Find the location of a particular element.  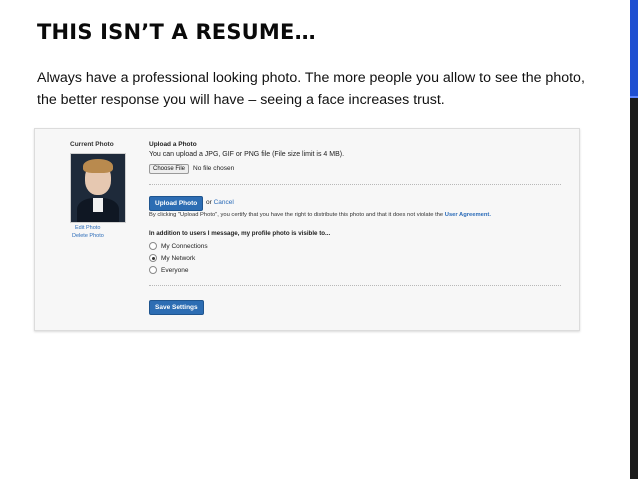

upload-photo-title: Upload a Photo is located at coordinates (173, 144).